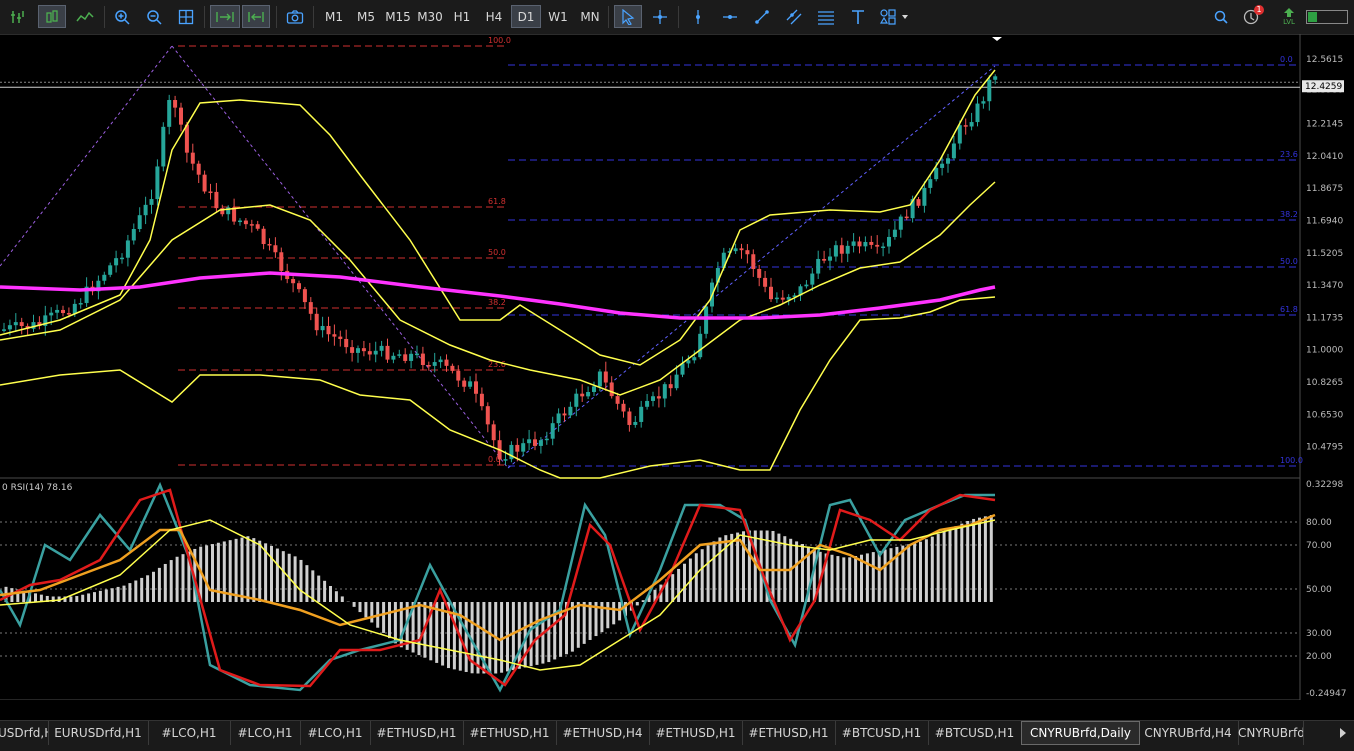  I want to click on chart-tab: CNYRUBrfd, so click(1271, 733).